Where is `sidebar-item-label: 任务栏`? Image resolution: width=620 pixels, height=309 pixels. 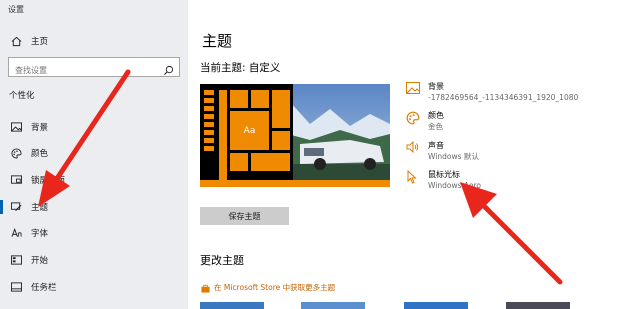
sidebar-item-label: 任务栏 is located at coordinates (44, 288).